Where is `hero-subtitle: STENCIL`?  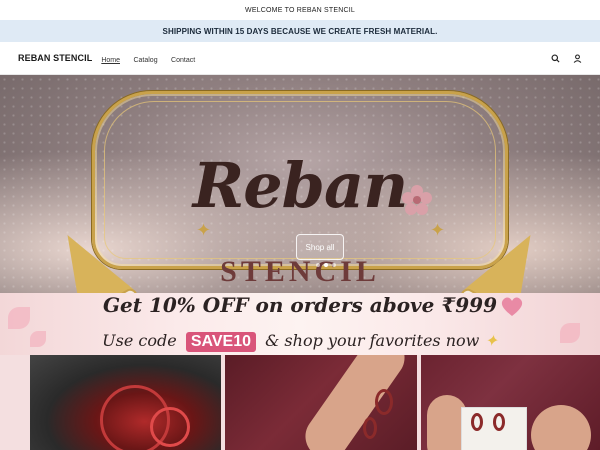
hero-subtitle: STENCIL is located at coordinates (300, 271).